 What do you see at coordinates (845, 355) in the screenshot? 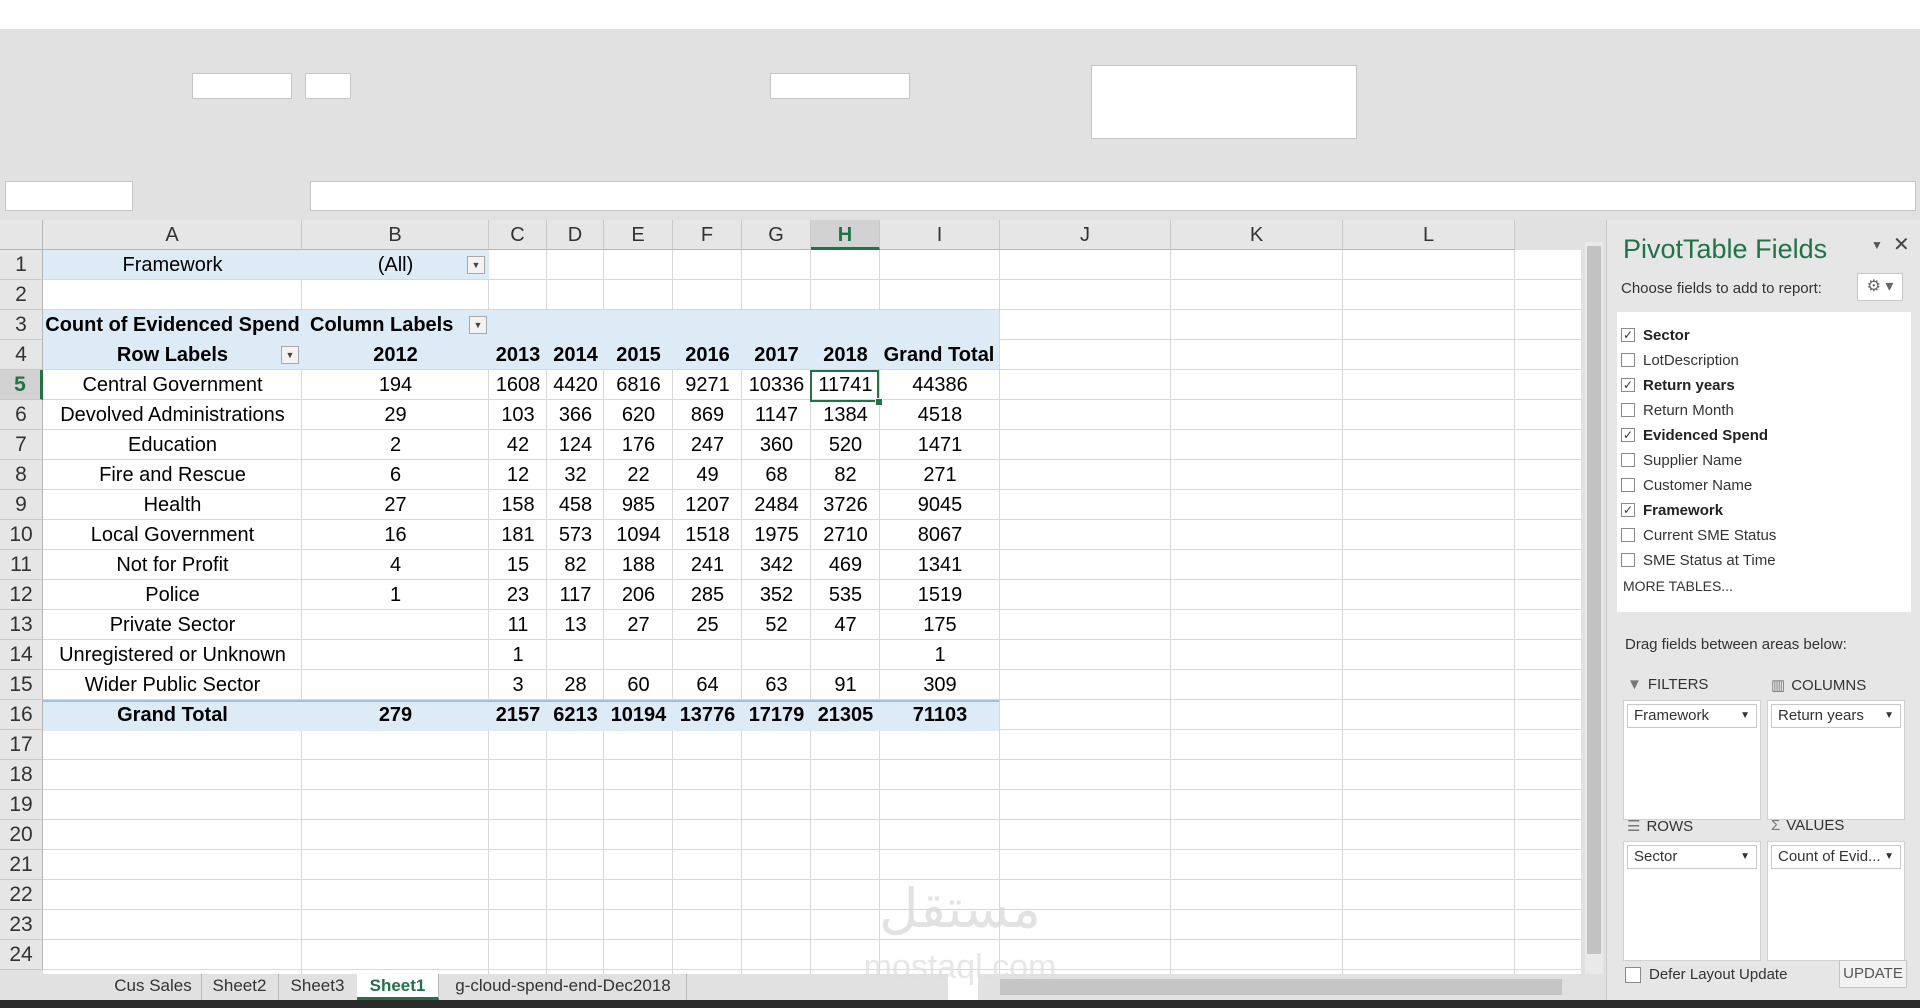
I see `year-header-2018: 2018` at bounding box center [845, 355].